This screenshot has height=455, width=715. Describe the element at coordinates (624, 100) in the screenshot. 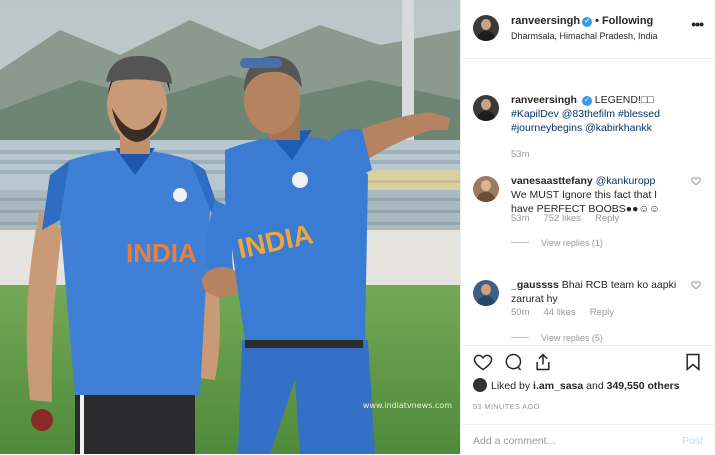

I see `caption-lead: LEGEND!□□` at that location.